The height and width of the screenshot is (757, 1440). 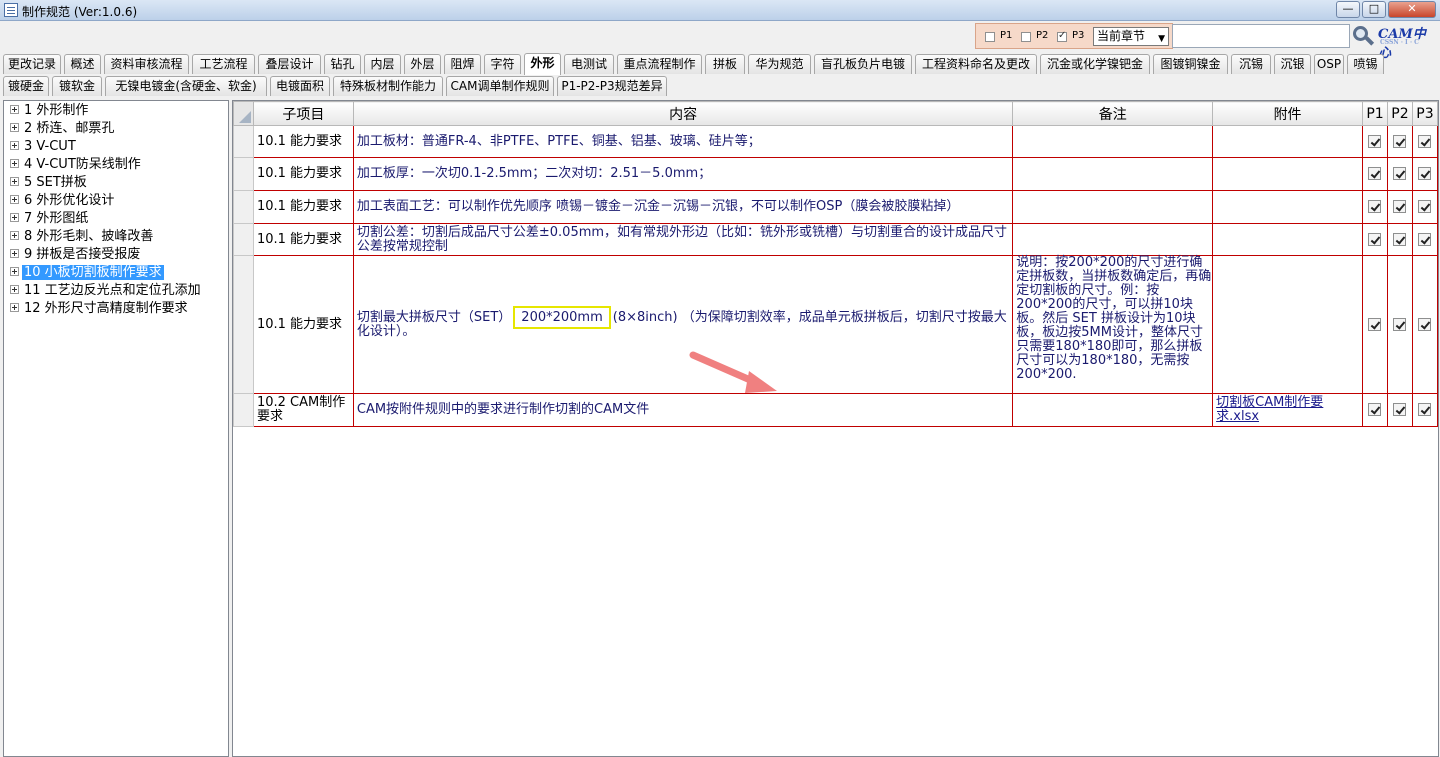 What do you see at coordinates (683, 410) in the screenshot?
I see `cell-content: CAM按附件规则中的要求进行制作切割的CAM文件` at bounding box center [683, 410].